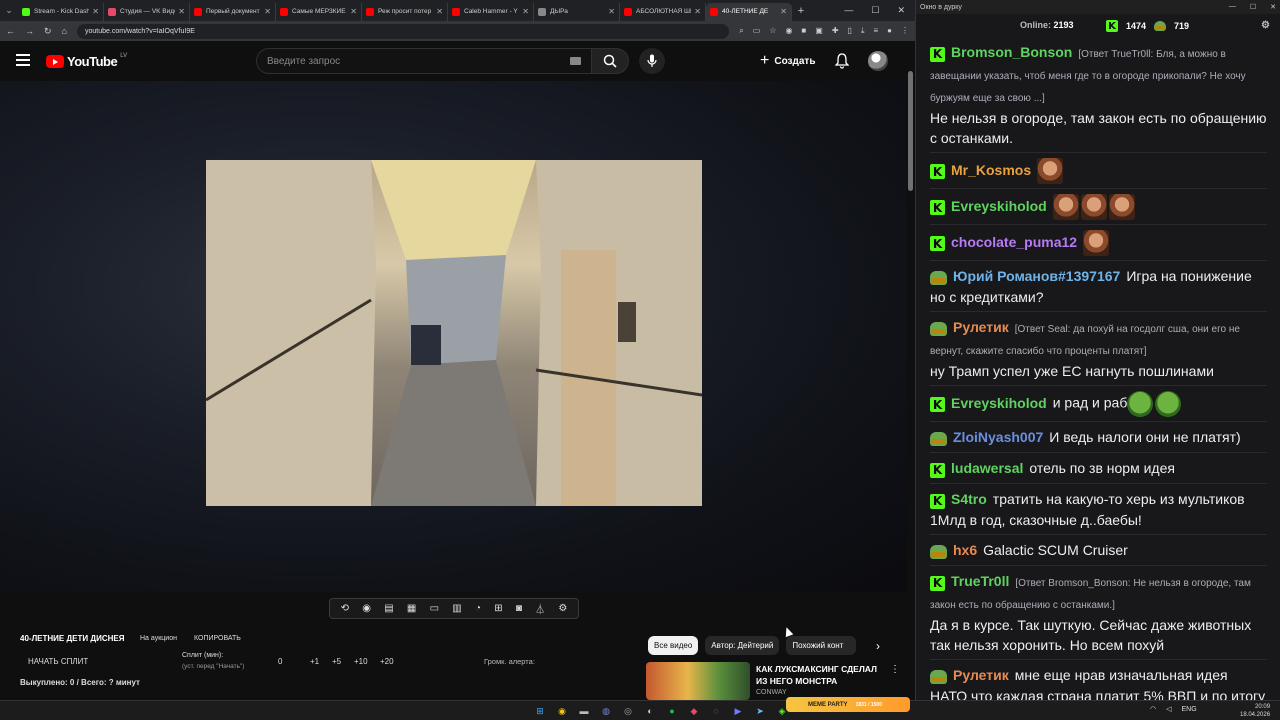 The height and width of the screenshot is (720, 1280). What do you see at coordinates (999, 206) in the screenshot?
I see `chat-username: Evreyskiholod` at bounding box center [999, 206].